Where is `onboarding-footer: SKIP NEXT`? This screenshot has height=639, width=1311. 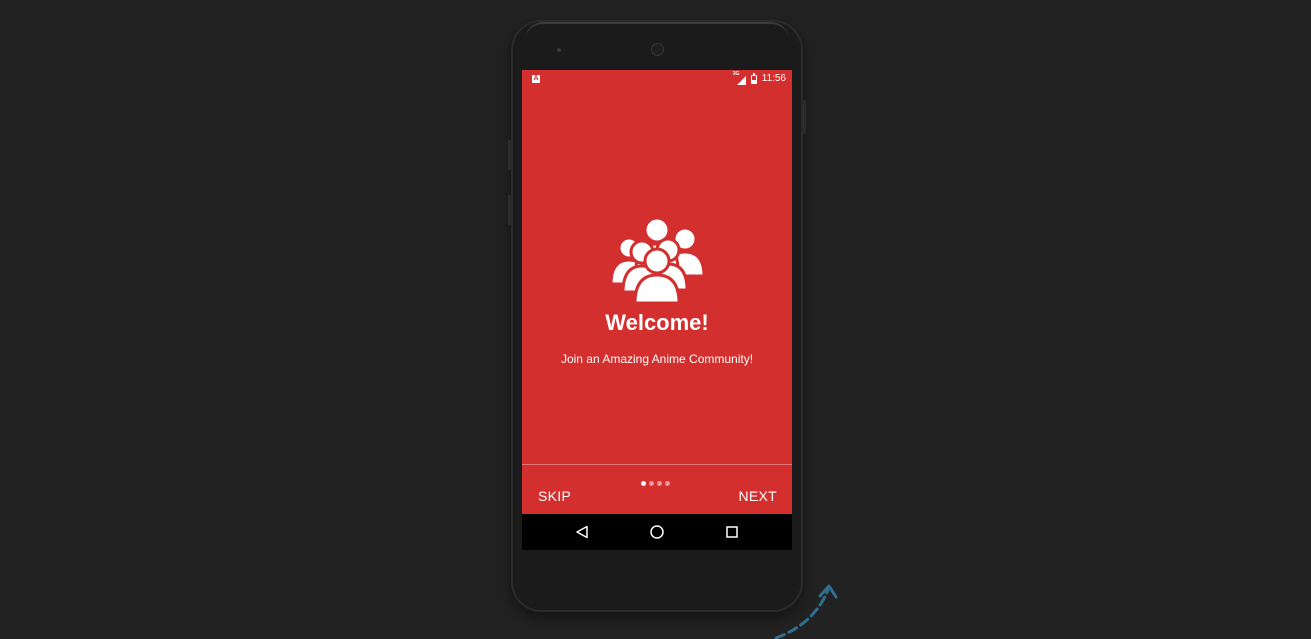
onboarding-footer: SKIP NEXT is located at coordinates (657, 489).